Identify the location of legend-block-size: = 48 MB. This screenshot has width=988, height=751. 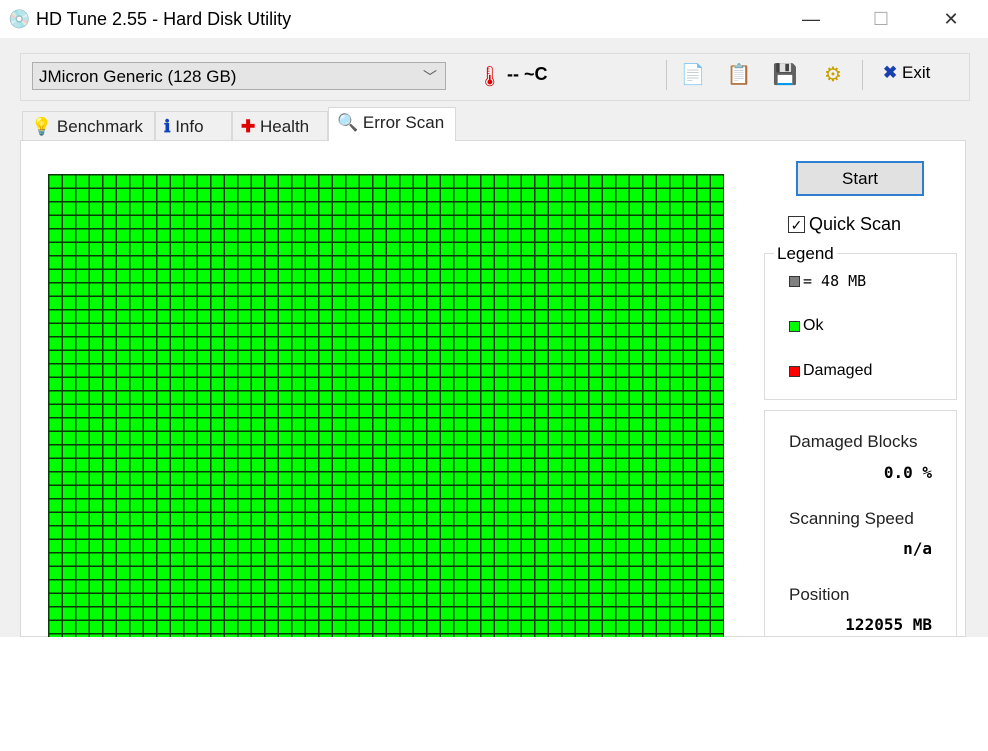
(827, 281).